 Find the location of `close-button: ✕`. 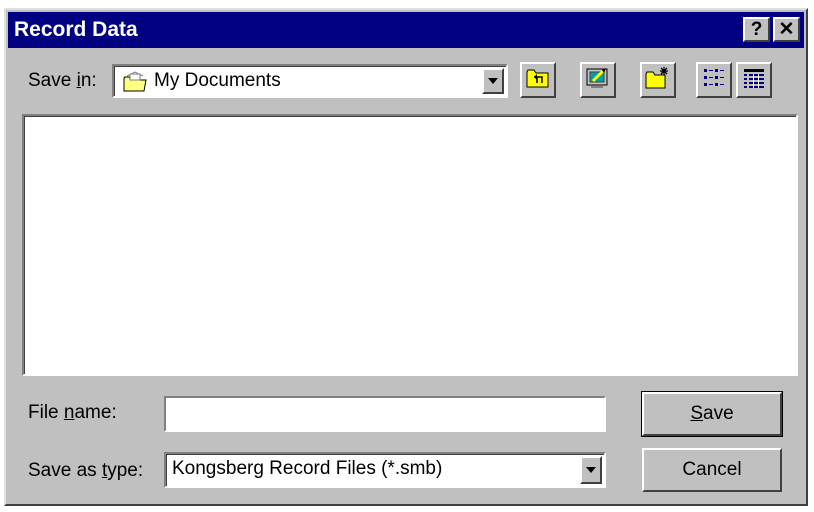

close-button: ✕ is located at coordinates (786, 29).